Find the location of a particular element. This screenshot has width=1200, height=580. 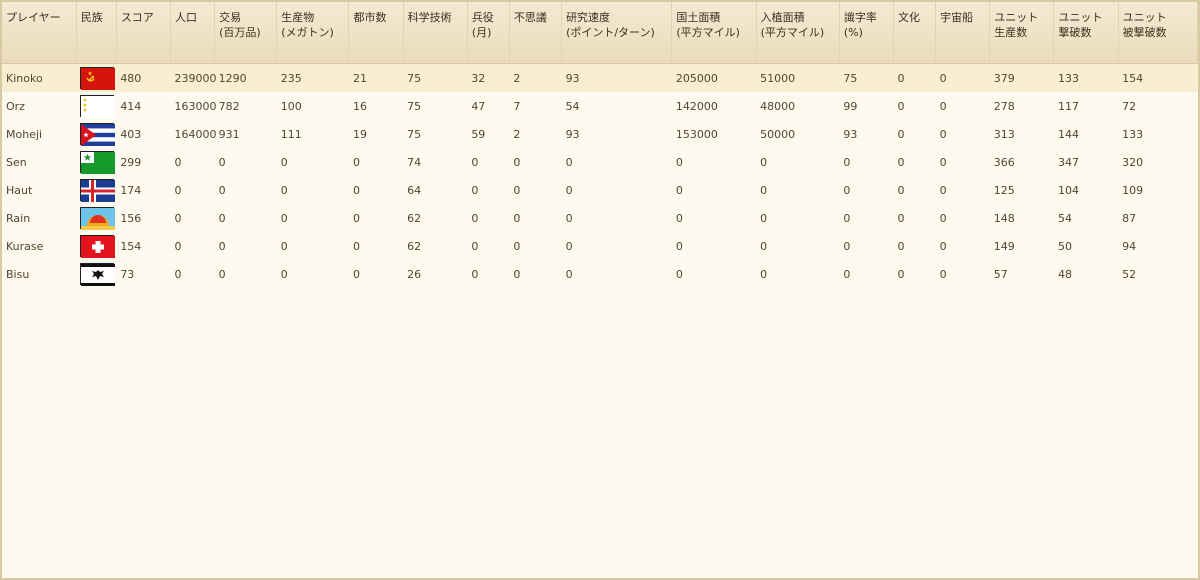

stat-cell: 347 is located at coordinates (1068, 162).